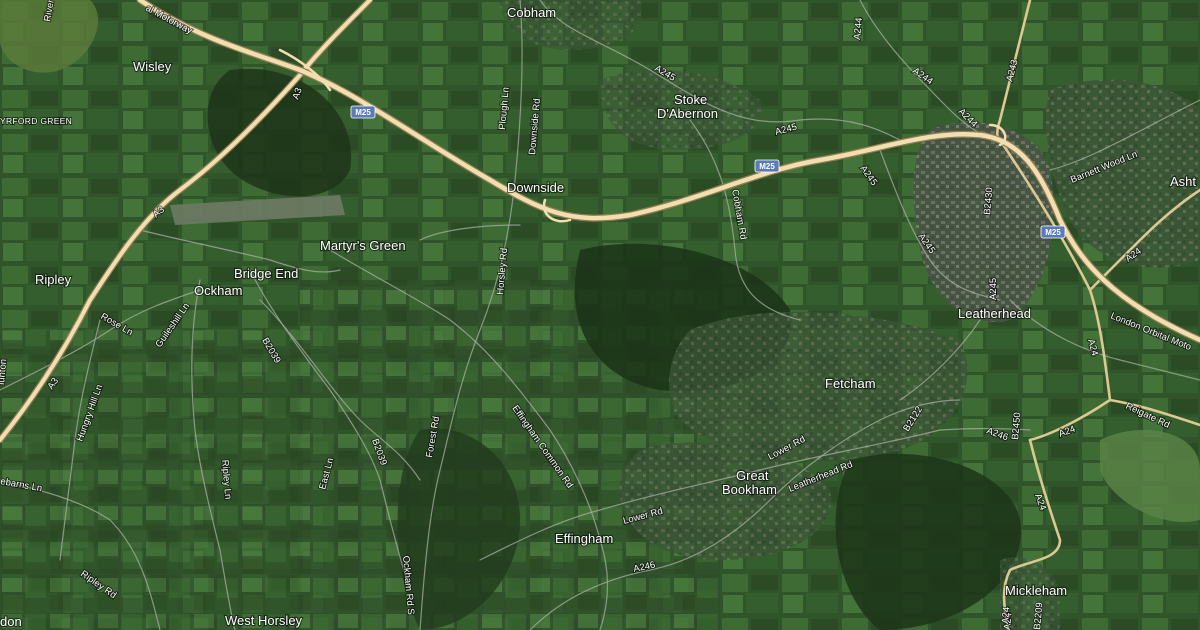 Image resolution: width=1200 pixels, height=630 pixels. Describe the element at coordinates (363, 245) in the screenshot. I see `place-label-martyrs-green: Martyr's Green` at that location.